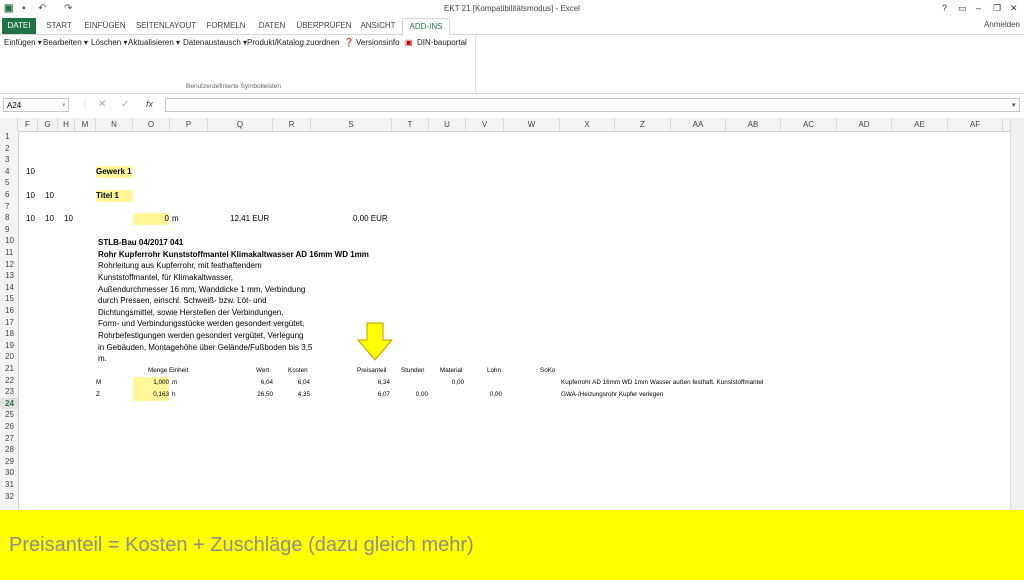 This screenshot has width=1024, height=580. I want to click on cell-preisanteil-23: 6,07, so click(372, 395).